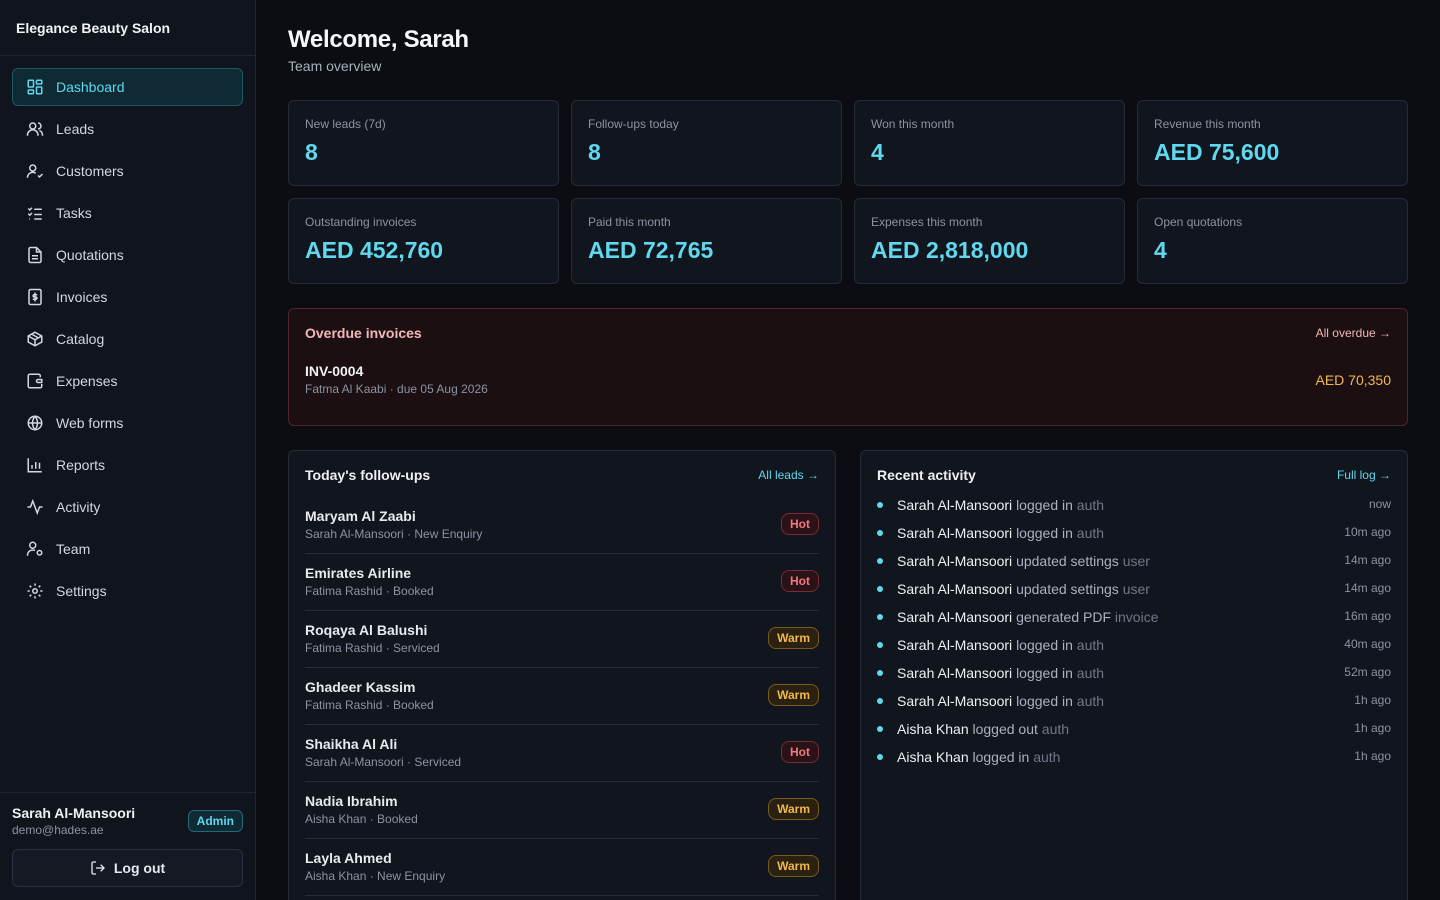 Image resolution: width=1440 pixels, height=900 pixels. What do you see at coordinates (127, 297) in the screenshot?
I see `sidebar-item-invoices: Invoices` at bounding box center [127, 297].